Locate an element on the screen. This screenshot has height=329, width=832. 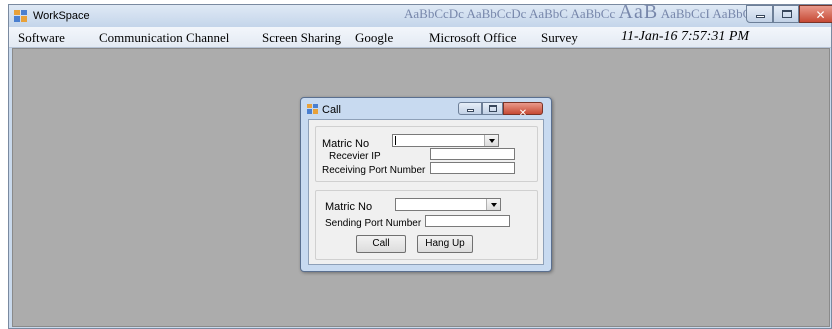
close-button: ✕ is located at coordinates (815, 14).